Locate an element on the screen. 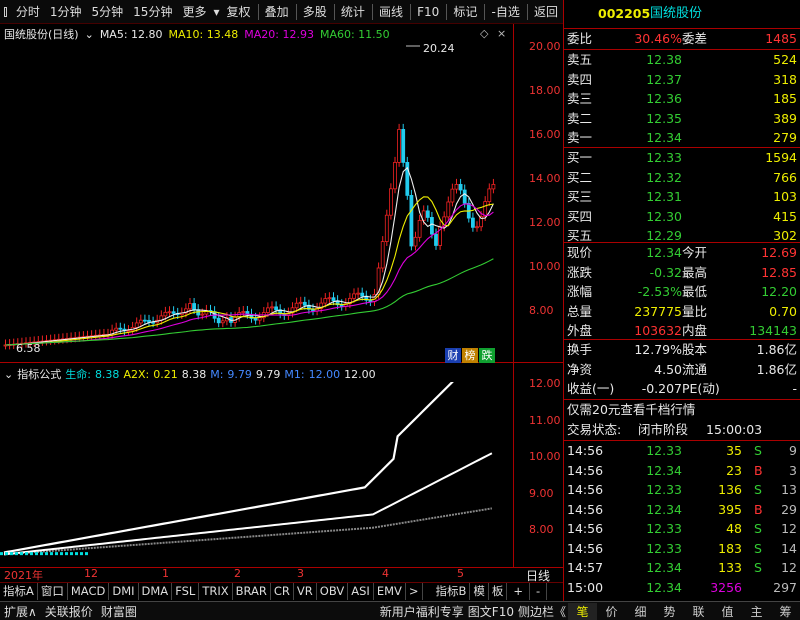 Image resolution: width=800 pixels, height=620 pixels. tab-link: 联 is located at coordinates (698, 611).